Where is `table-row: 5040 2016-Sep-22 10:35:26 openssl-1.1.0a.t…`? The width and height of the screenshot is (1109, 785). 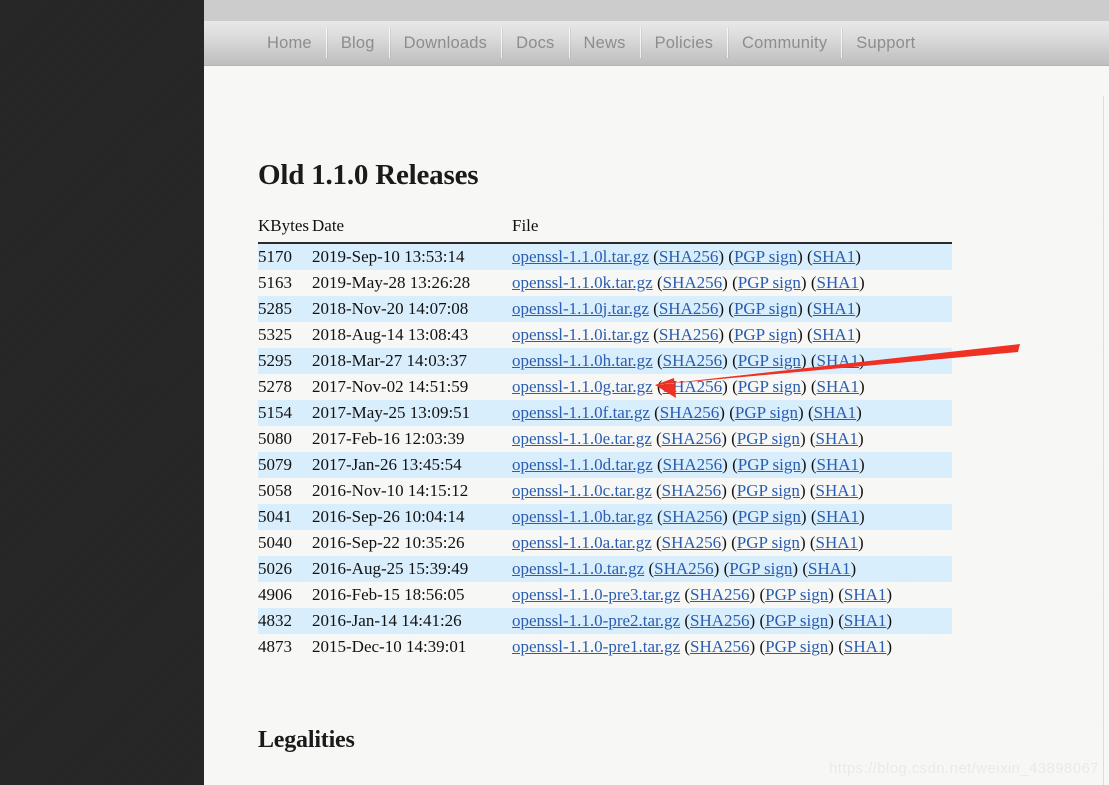 table-row: 5040 2016-Sep-22 10:35:26 openssl-1.1.0a.t… is located at coordinates (605, 543).